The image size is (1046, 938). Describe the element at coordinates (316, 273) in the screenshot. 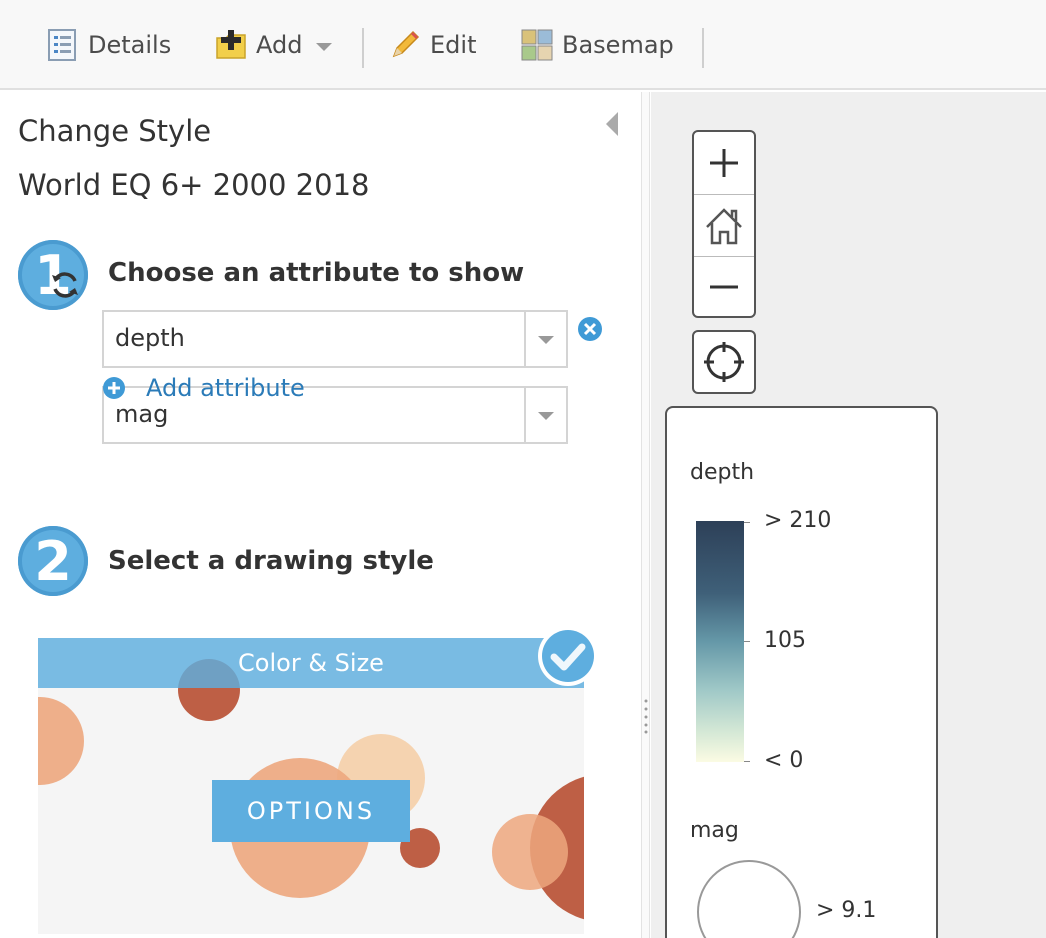

I see `step-1-title: Choose an attribute to show` at that location.